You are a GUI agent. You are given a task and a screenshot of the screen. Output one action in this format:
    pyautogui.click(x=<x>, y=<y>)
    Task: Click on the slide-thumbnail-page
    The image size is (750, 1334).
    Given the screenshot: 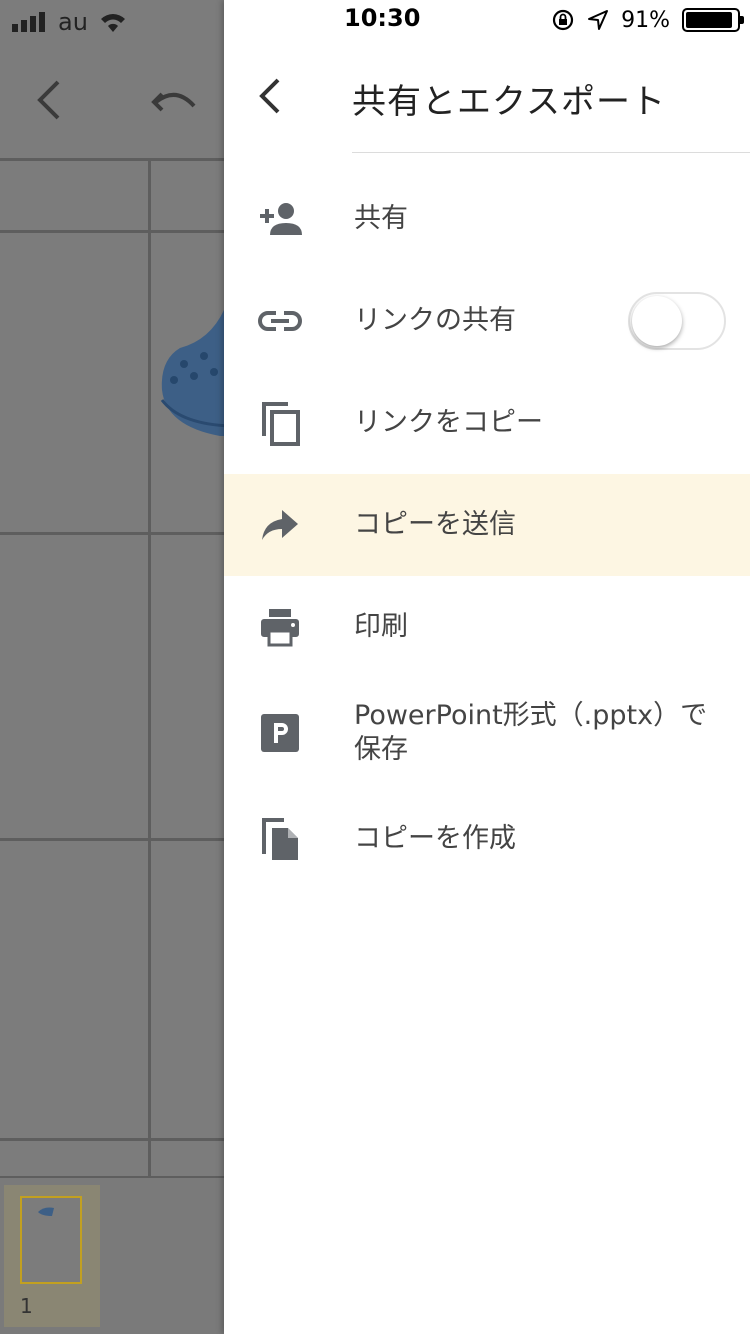 What is the action you would take?
    pyautogui.click(x=51, y=1240)
    